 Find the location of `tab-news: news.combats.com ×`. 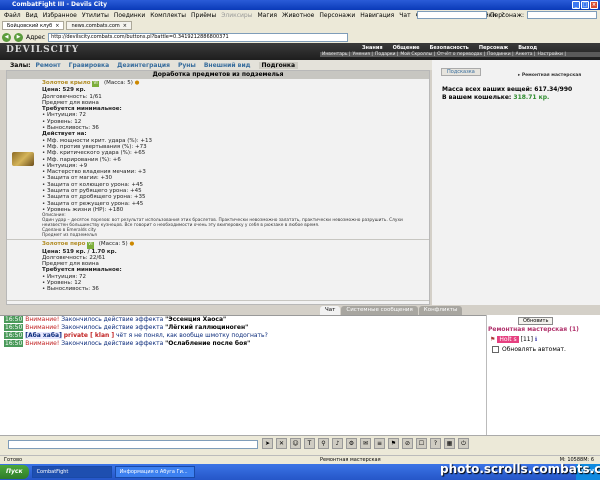

tab-news: news.combats.com × is located at coordinates (99, 25).